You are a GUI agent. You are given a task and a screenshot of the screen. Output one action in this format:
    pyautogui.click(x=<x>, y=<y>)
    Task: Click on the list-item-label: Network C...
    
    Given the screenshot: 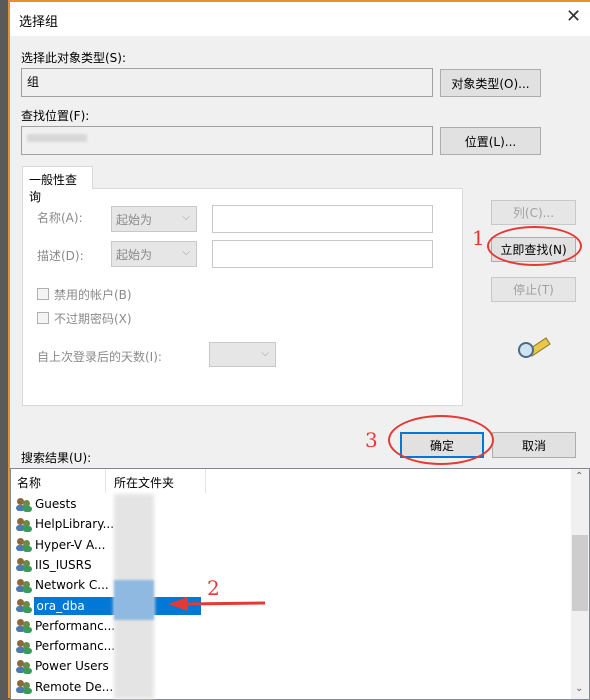 What is the action you would take?
    pyautogui.click(x=72, y=585)
    